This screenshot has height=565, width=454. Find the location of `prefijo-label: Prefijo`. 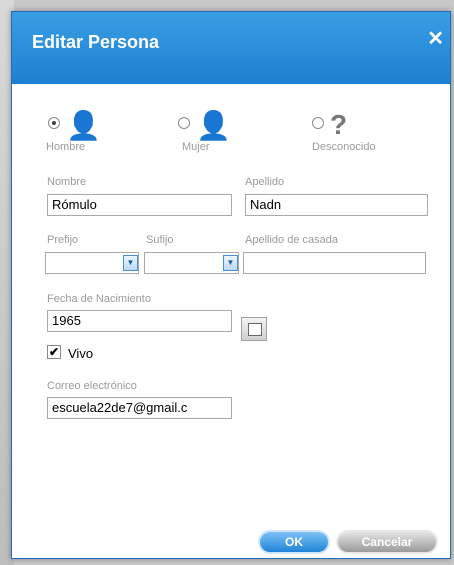

prefijo-label: Prefijo is located at coordinates (63, 240).